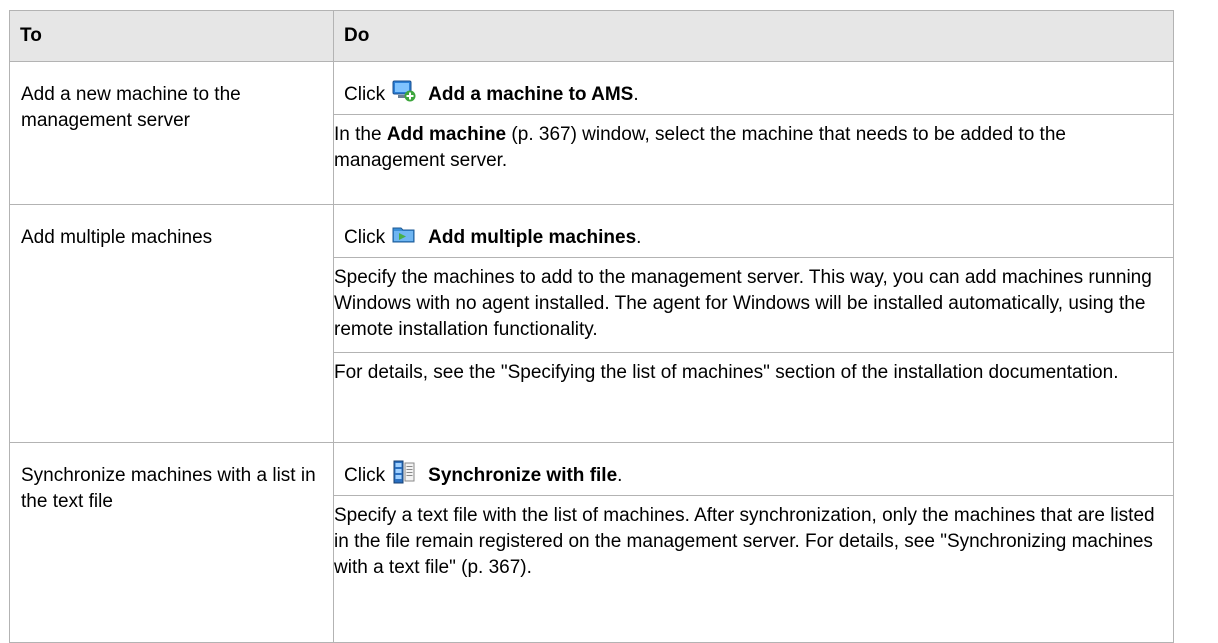 This screenshot has height=643, width=1218. Describe the element at coordinates (753, 36) in the screenshot. I see `header-do: Do` at that location.